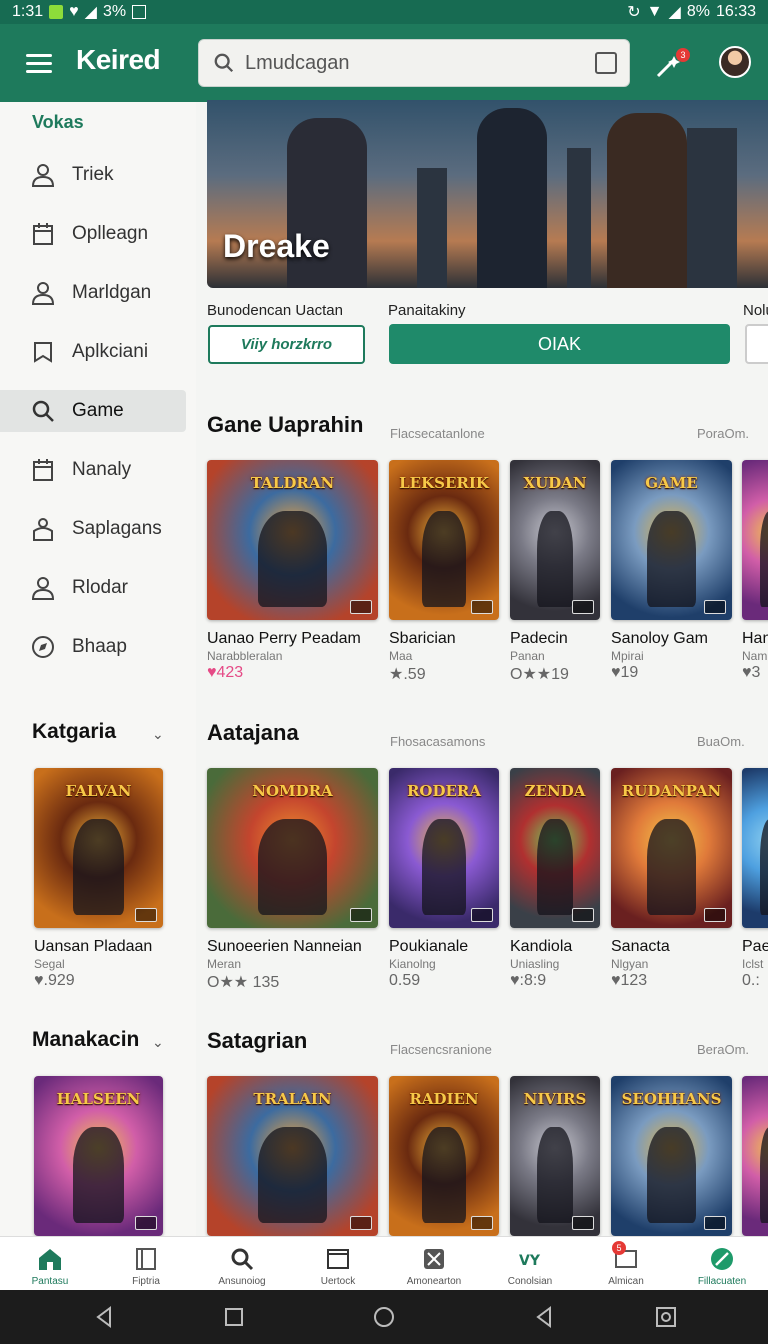  I want to click on game-title: Sanoloy Gam, so click(659, 639).